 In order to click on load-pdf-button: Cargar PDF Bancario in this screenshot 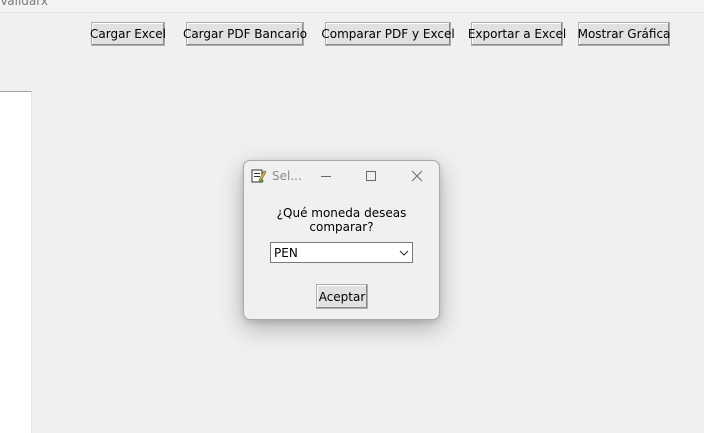, I will do `click(245, 34)`.